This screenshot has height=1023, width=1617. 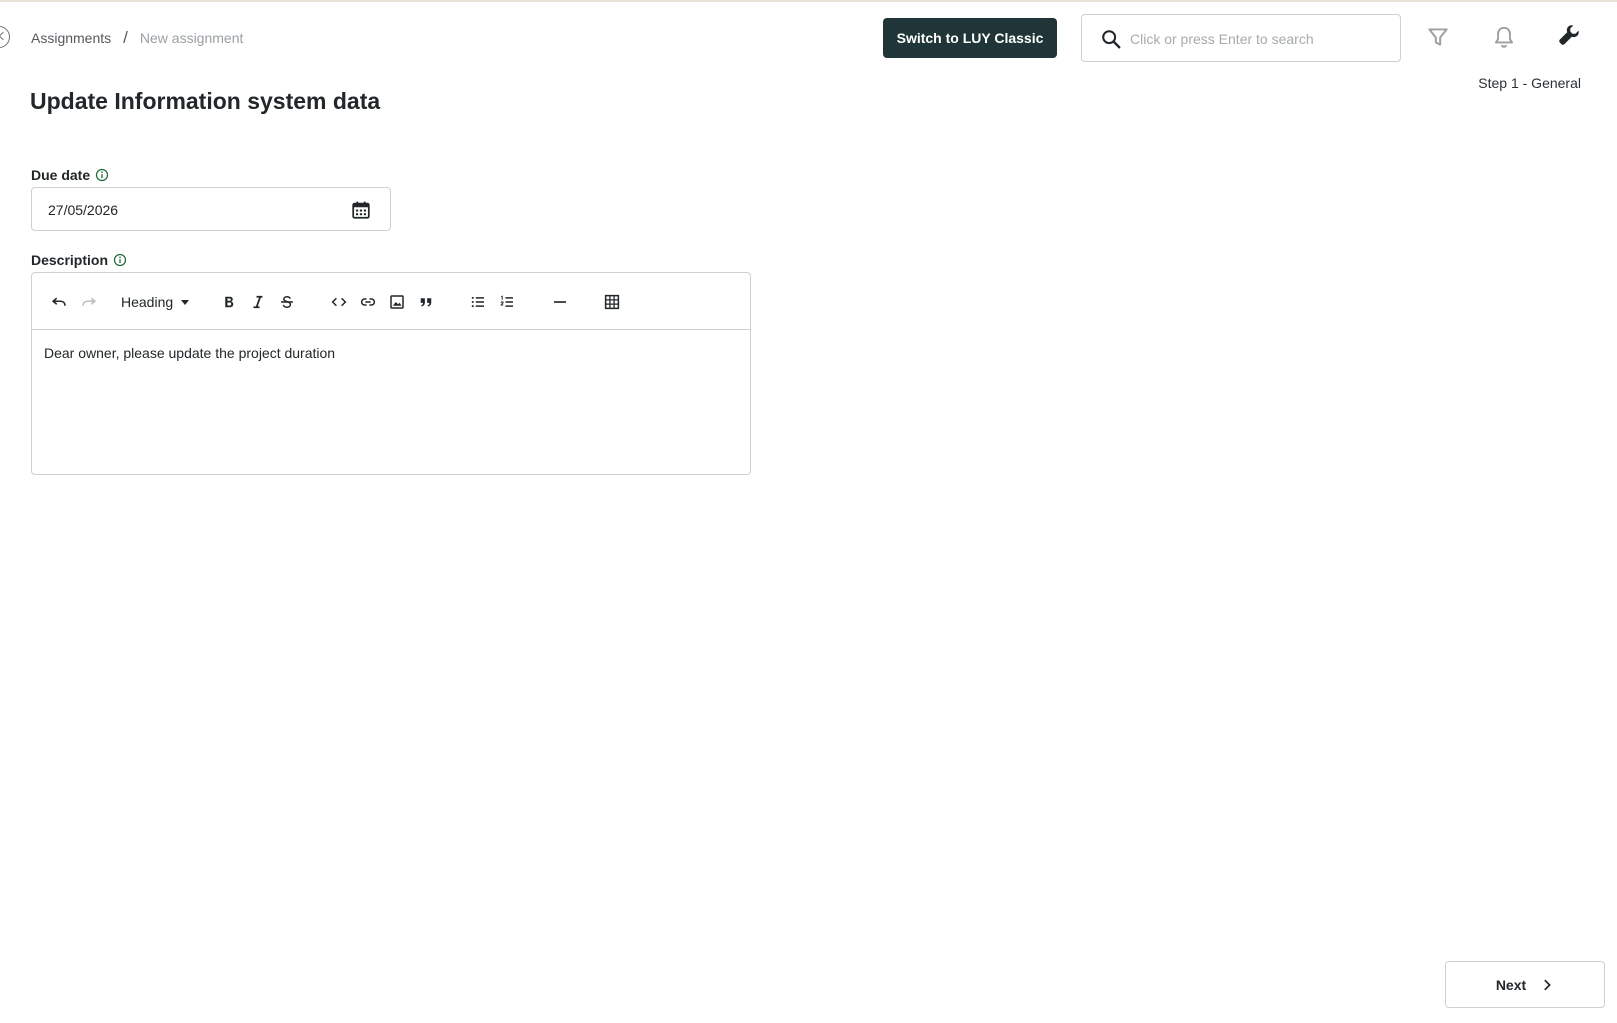 What do you see at coordinates (5, 37) in the screenshot?
I see `back-icon` at bounding box center [5, 37].